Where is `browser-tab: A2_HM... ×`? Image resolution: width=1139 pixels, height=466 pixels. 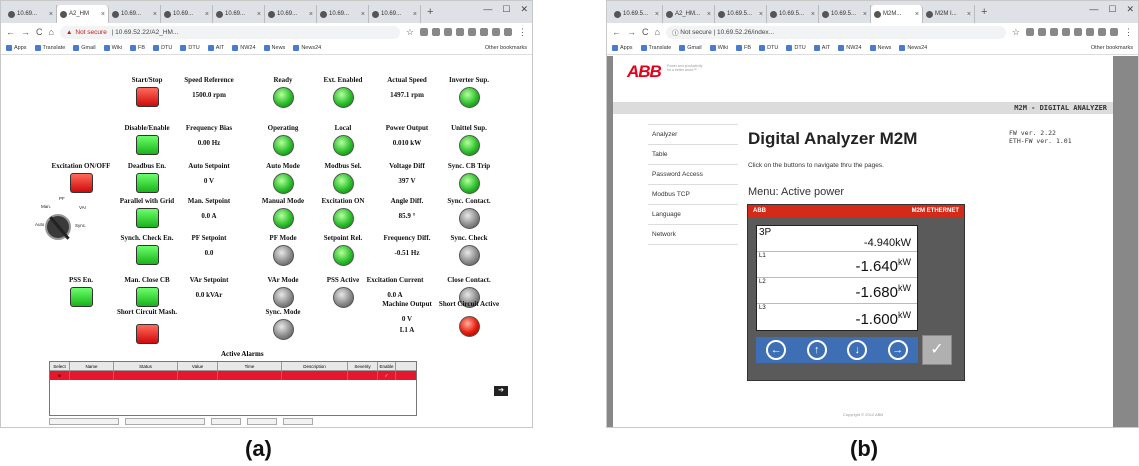 browser-tab: A2_HM... × is located at coordinates (689, 14).